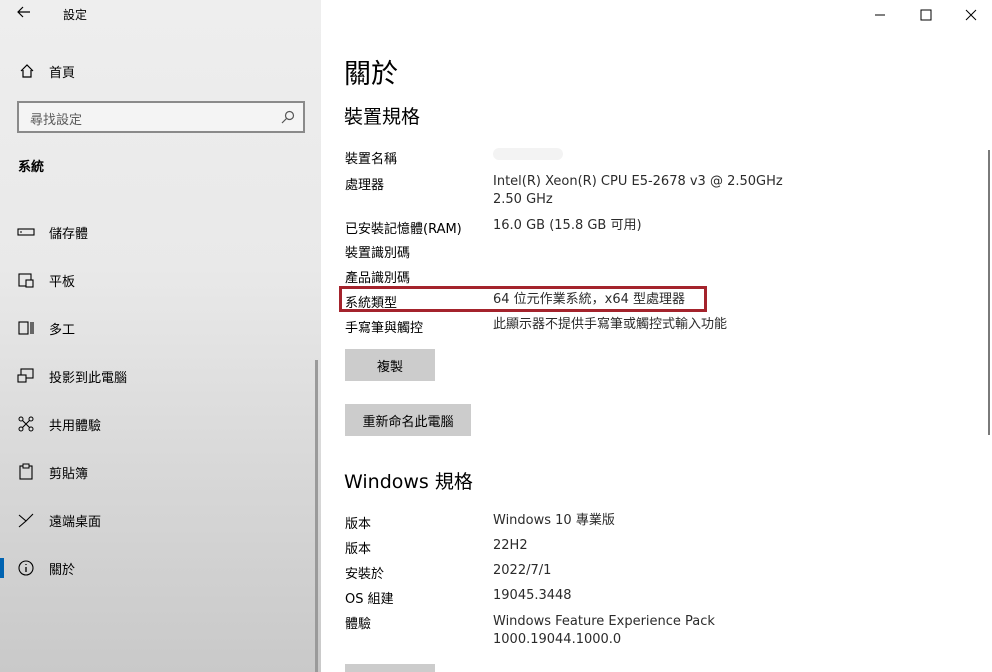 This screenshot has height=672, width=992. What do you see at coordinates (408, 482) in the screenshot?
I see `windows-spec-heading: Windows 規格` at bounding box center [408, 482].